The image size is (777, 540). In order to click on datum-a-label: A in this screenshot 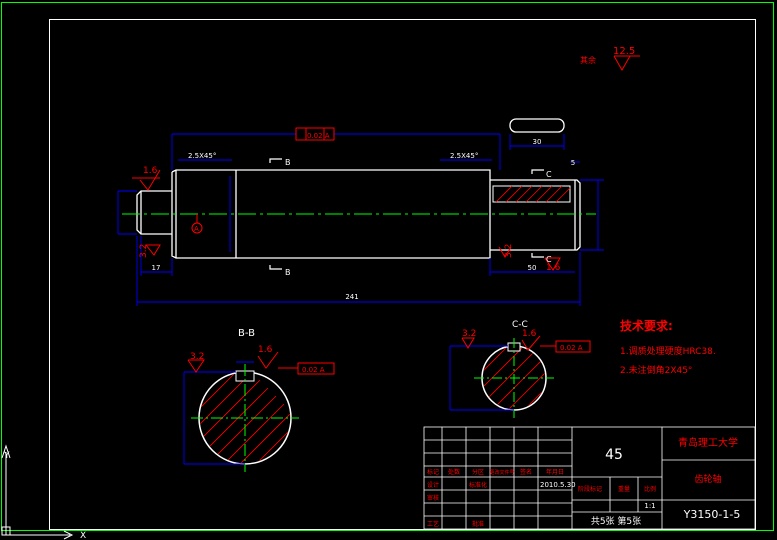, I will do `click(196, 229)`.